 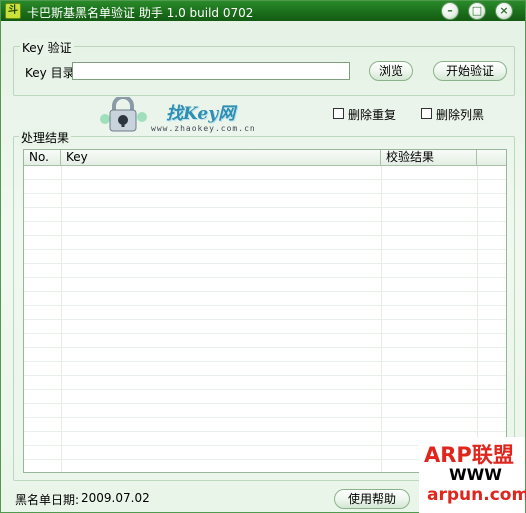 I want to click on key-dir-input, so click(x=211, y=71).